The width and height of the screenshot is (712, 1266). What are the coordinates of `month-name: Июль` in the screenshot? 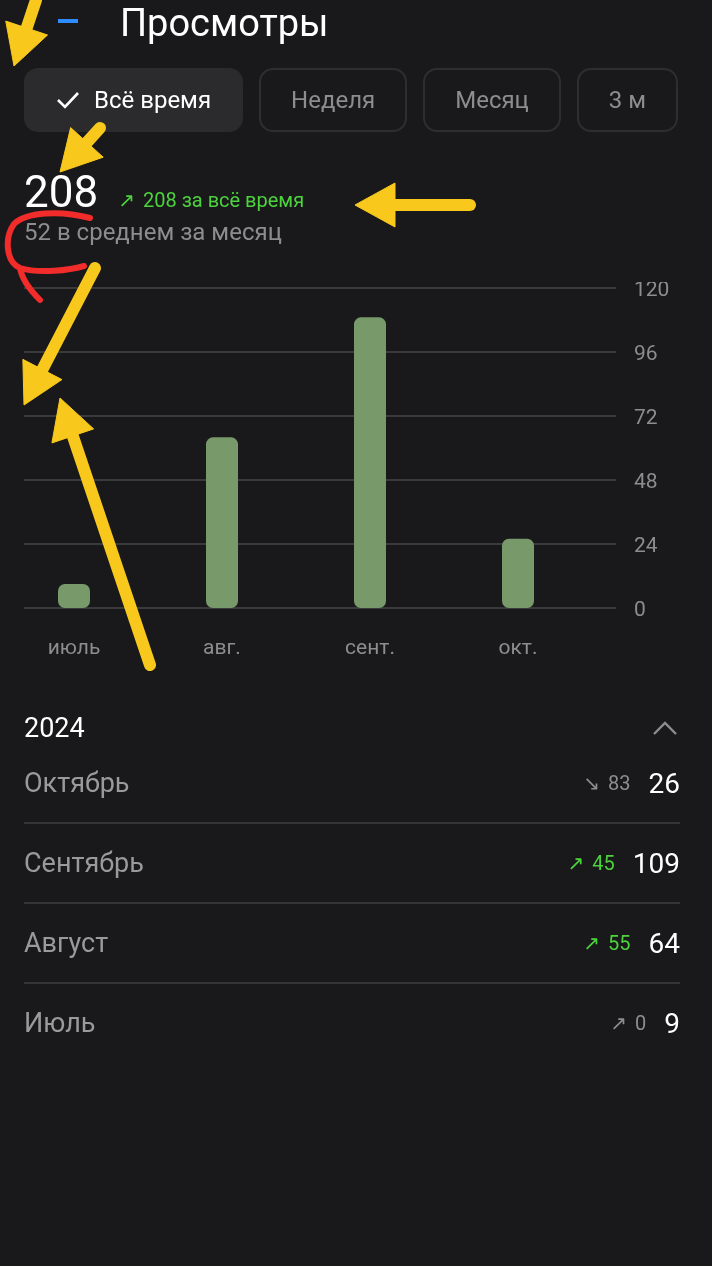 It's located at (60, 1023).